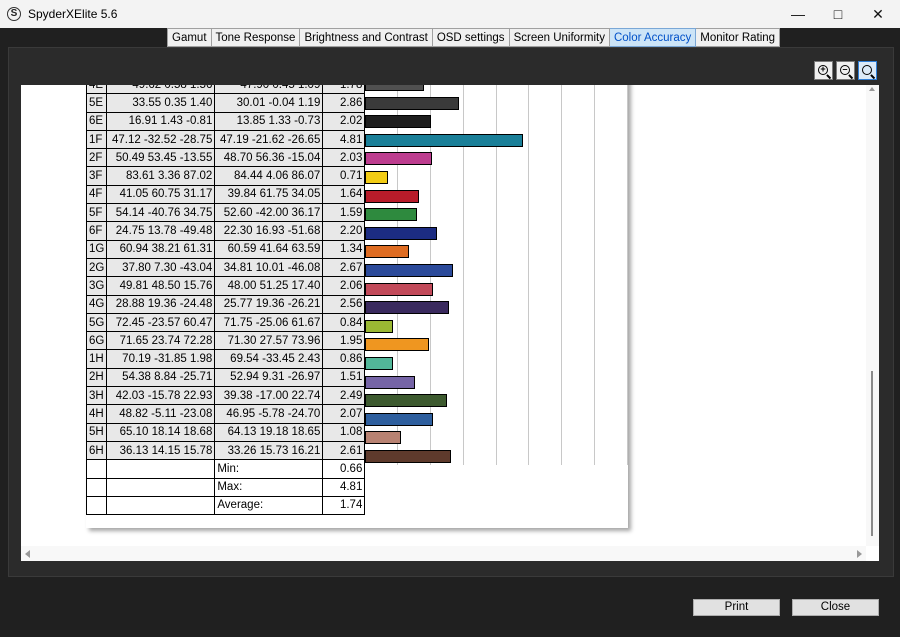 Image resolution: width=900 pixels, height=637 pixels. Describe the element at coordinates (161, 139) in the screenshot. I see `cell-ref: 47.12 -32.52 -28.75` at that location.